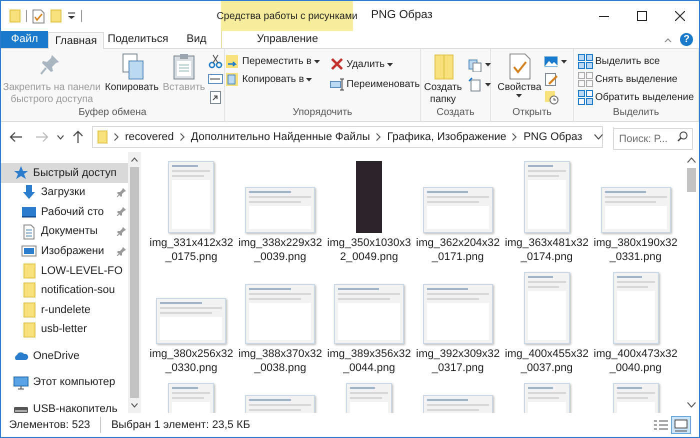 The width and height of the screenshot is (700, 438). What do you see at coordinates (552, 137) in the screenshot?
I see `breadcrumb: PNG Образ` at bounding box center [552, 137].